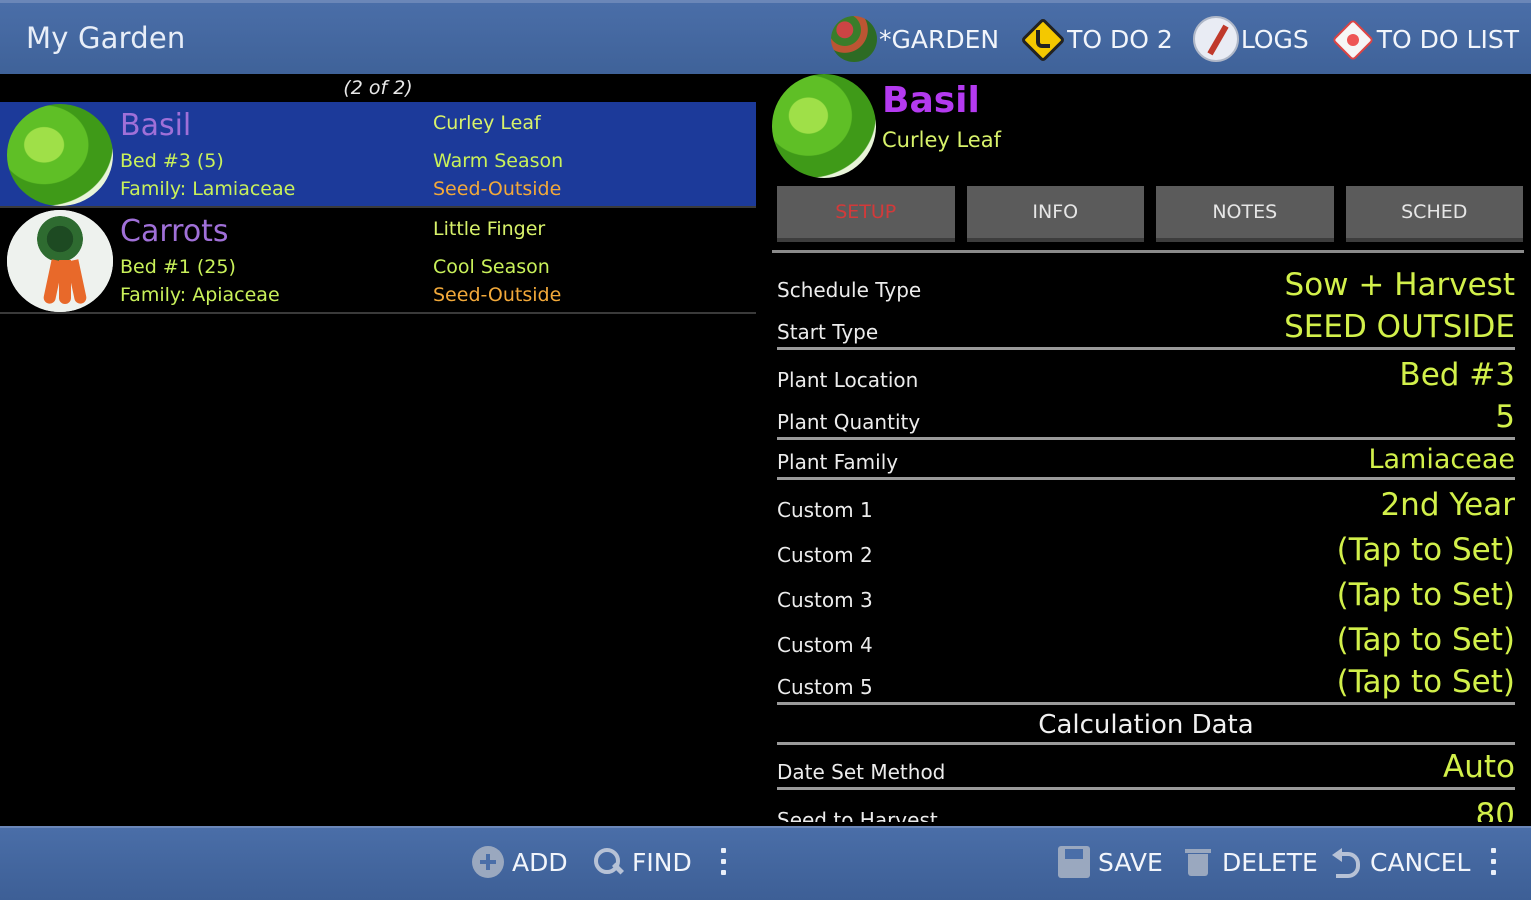 Image resolution: width=1531 pixels, height=900 pixels. What do you see at coordinates (854, 39) in the screenshot?
I see `garden-icon` at bounding box center [854, 39].